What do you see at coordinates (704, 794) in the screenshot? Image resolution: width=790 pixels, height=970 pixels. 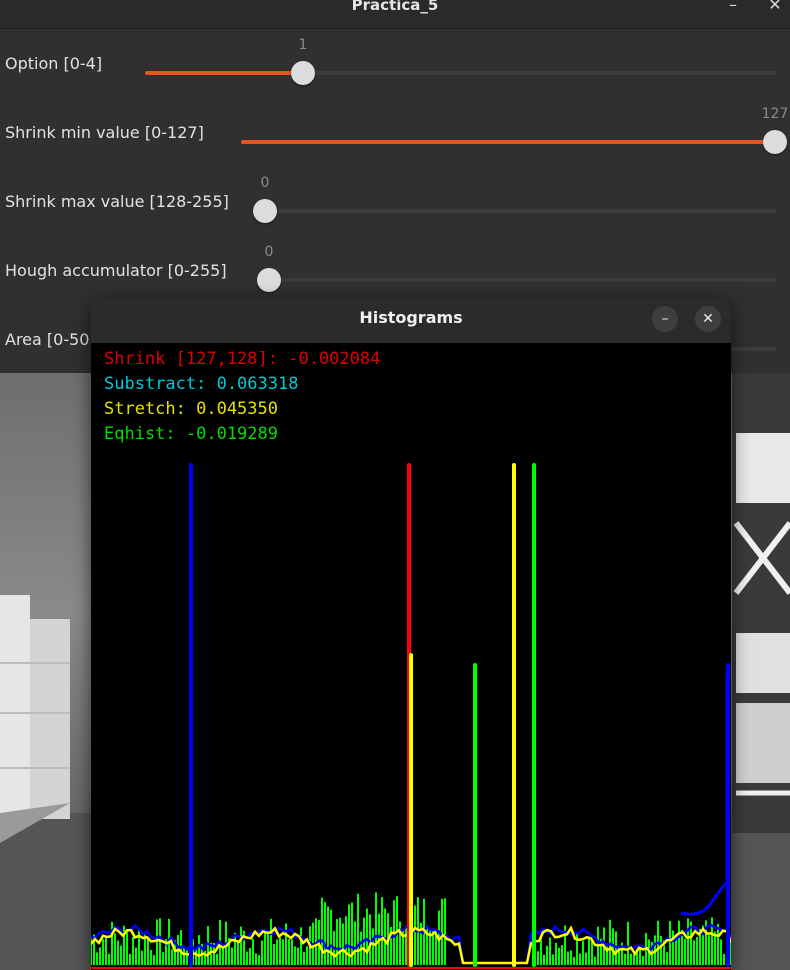 I see `substract-tail` at bounding box center [704, 794].